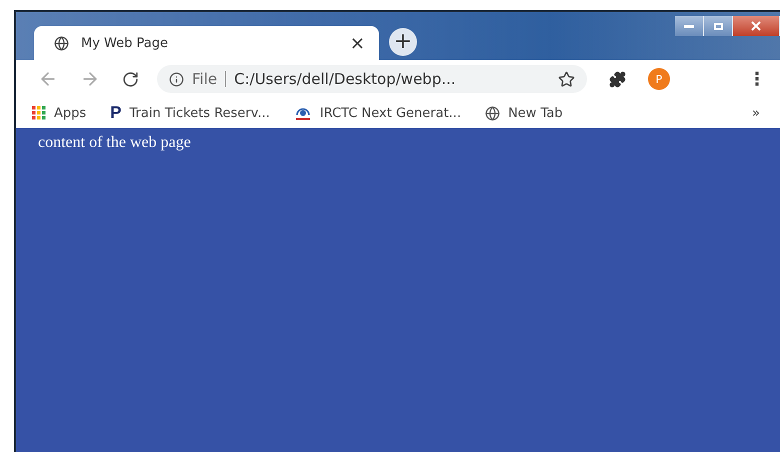  I want to click on minimize-button, so click(689, 26).